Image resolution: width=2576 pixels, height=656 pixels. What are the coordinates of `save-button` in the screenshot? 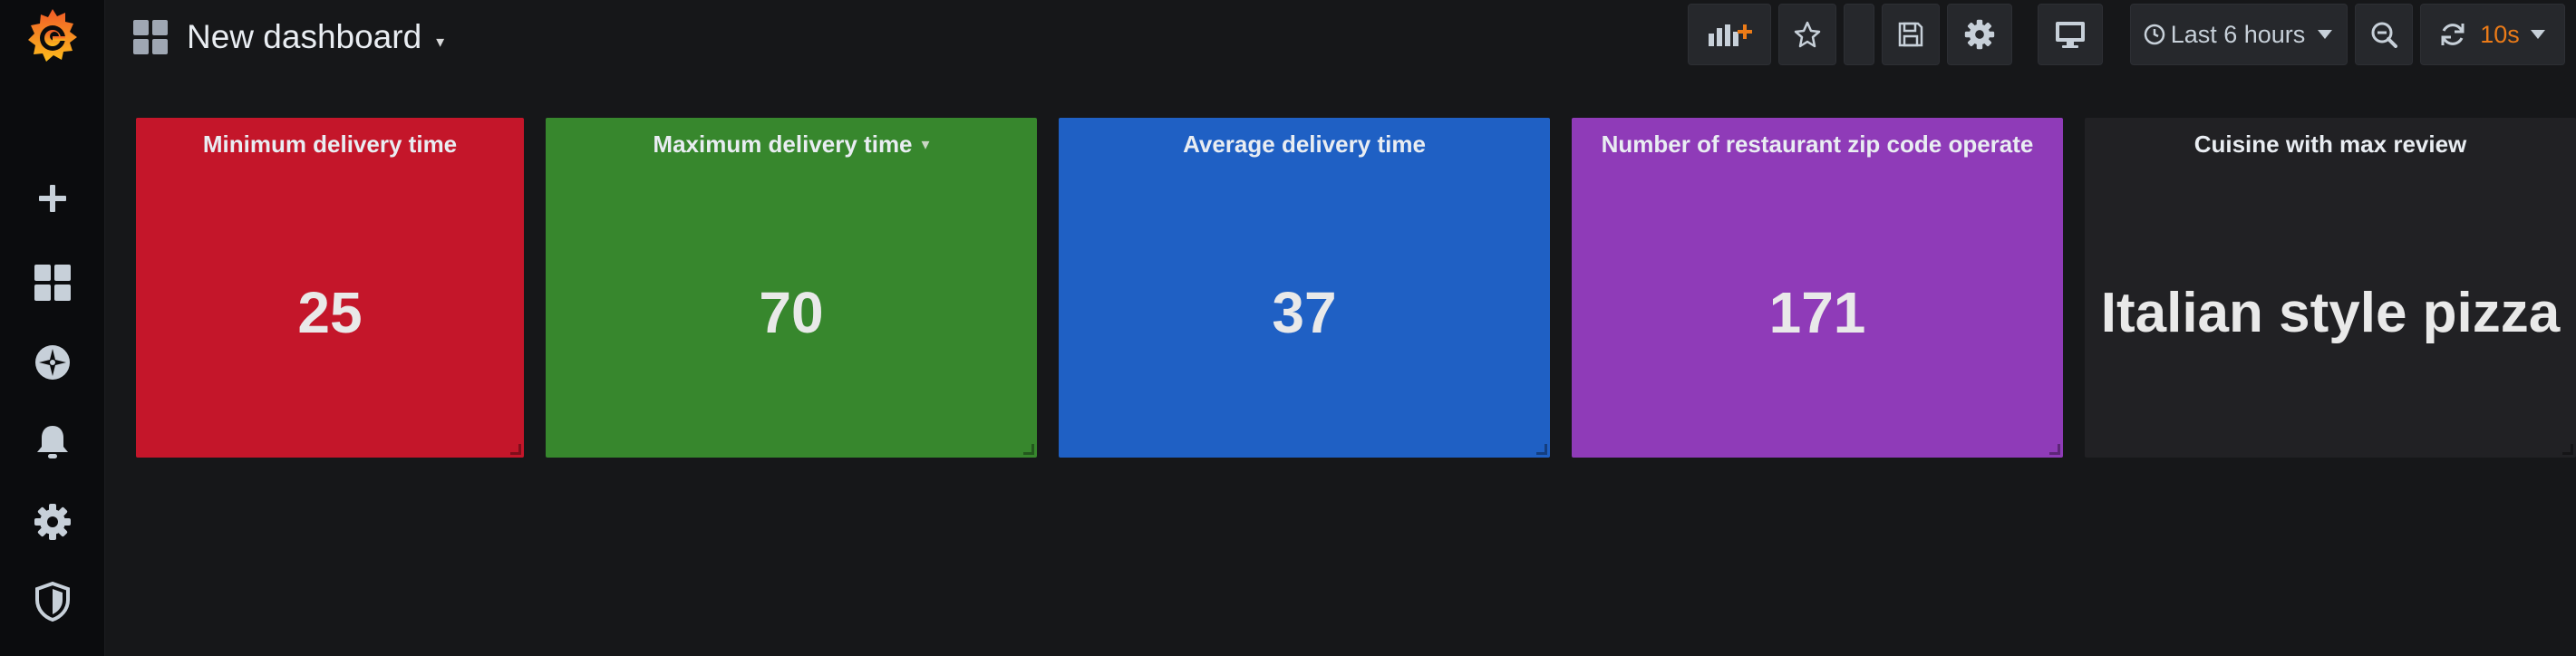 It's located at (1911, 34).